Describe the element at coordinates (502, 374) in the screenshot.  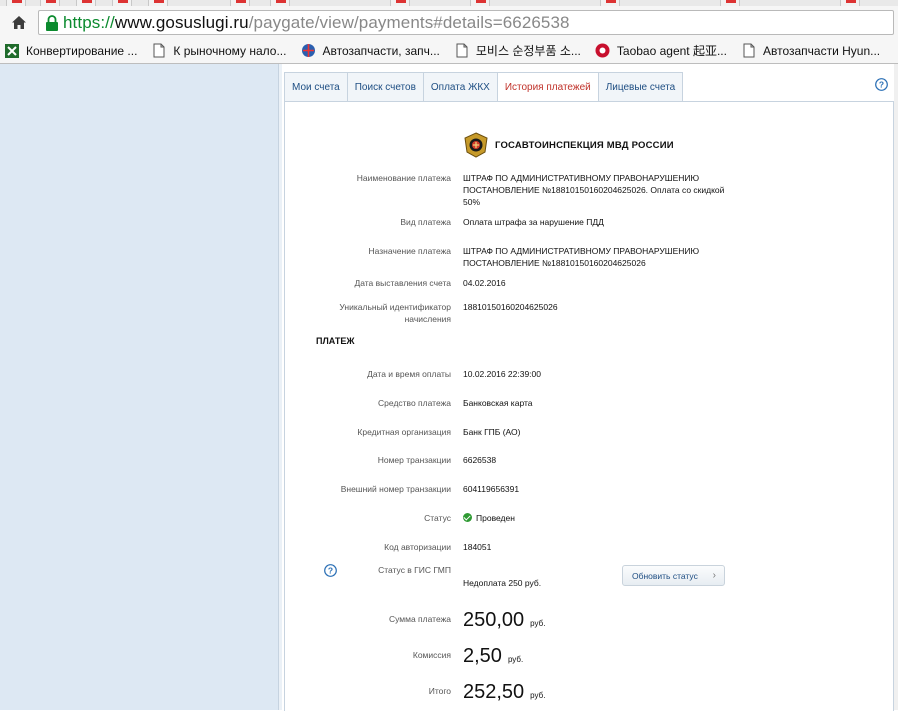
I see `field-value: 10.02.2016 22:39:00` at that location.